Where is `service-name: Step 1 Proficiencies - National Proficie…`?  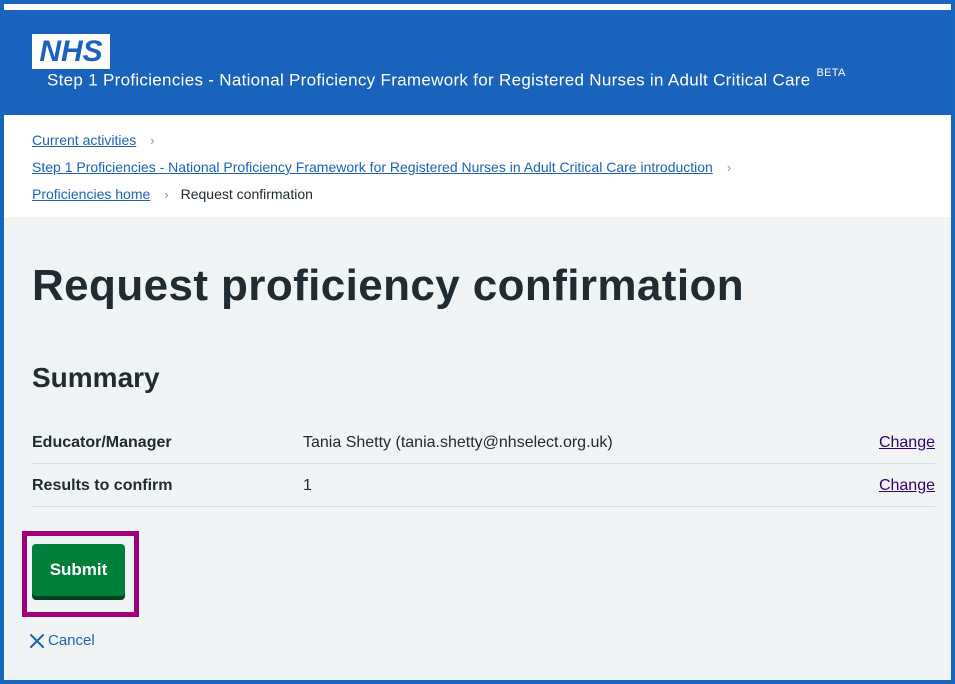 service-name: Step 1 Proficiencies - National Proficie… is located at coordinates (446, 79).